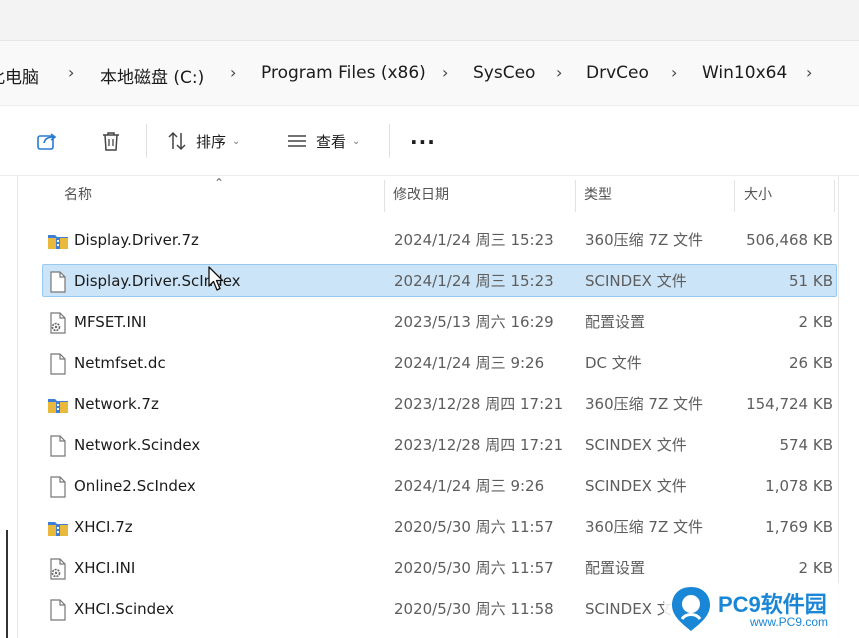 The image size is (859, 638). Describe the element at coordinates (19, 75) in the screenshot. I see `breadcrumb-this-pc: 此电脑` at that location.